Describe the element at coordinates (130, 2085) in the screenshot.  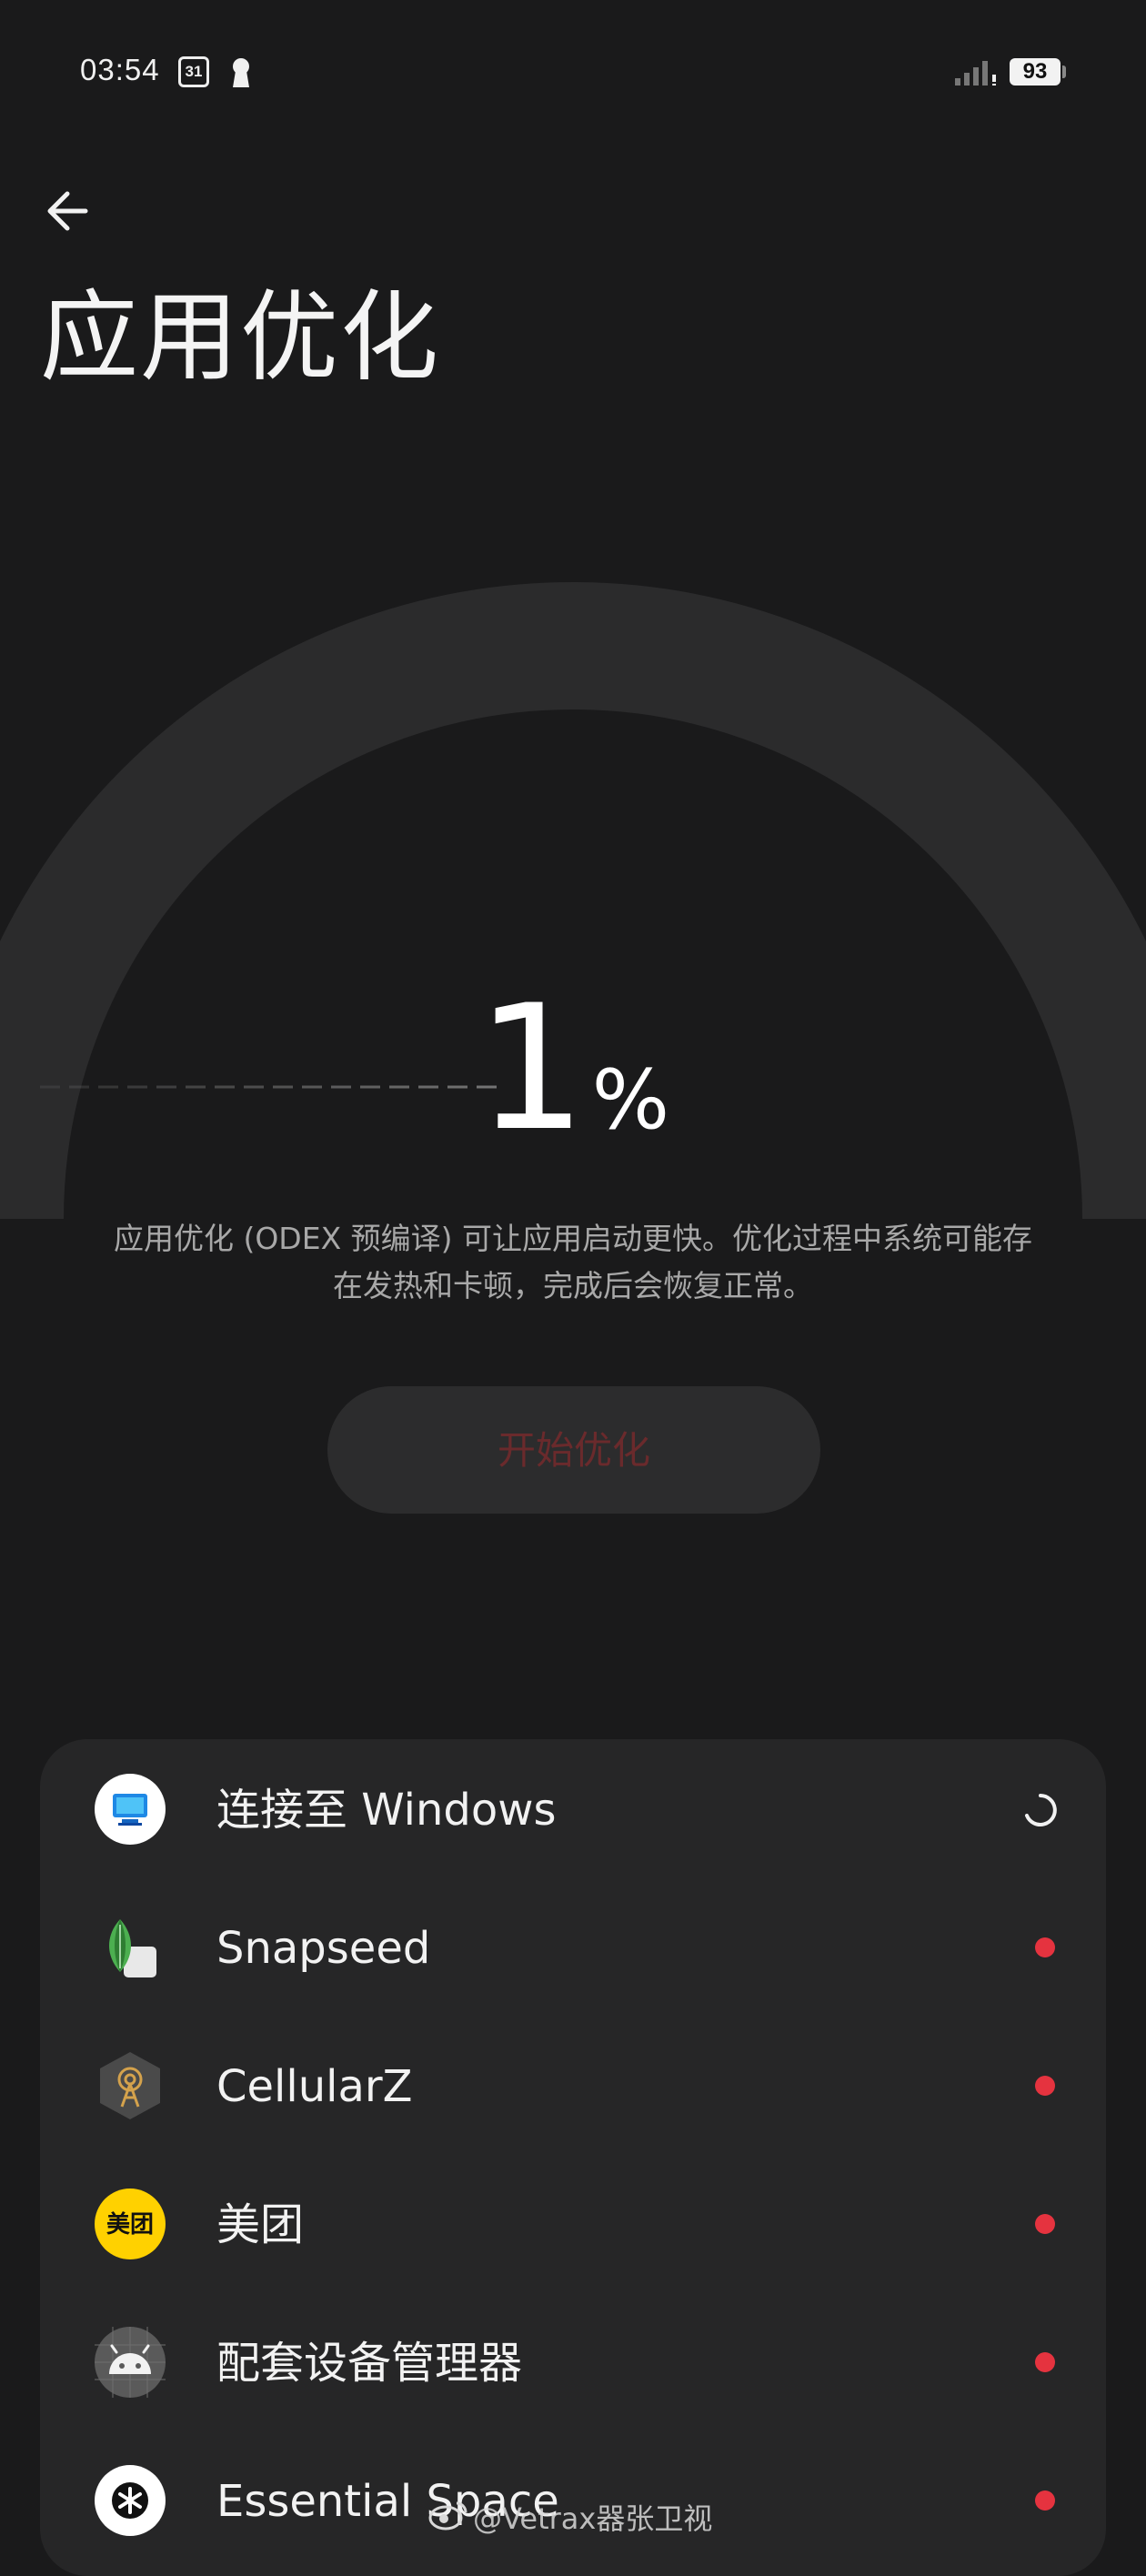
I see `cellularz-icon` at that location.